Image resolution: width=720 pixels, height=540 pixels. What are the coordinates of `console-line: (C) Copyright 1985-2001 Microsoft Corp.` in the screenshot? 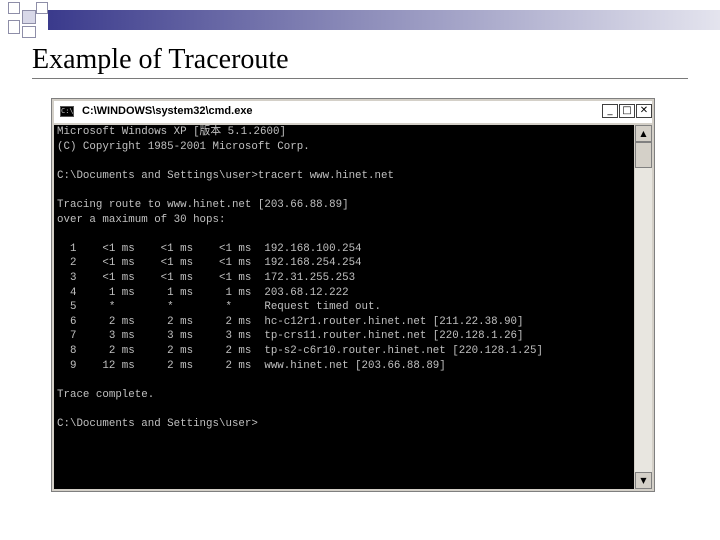 It's located at (183, 146).